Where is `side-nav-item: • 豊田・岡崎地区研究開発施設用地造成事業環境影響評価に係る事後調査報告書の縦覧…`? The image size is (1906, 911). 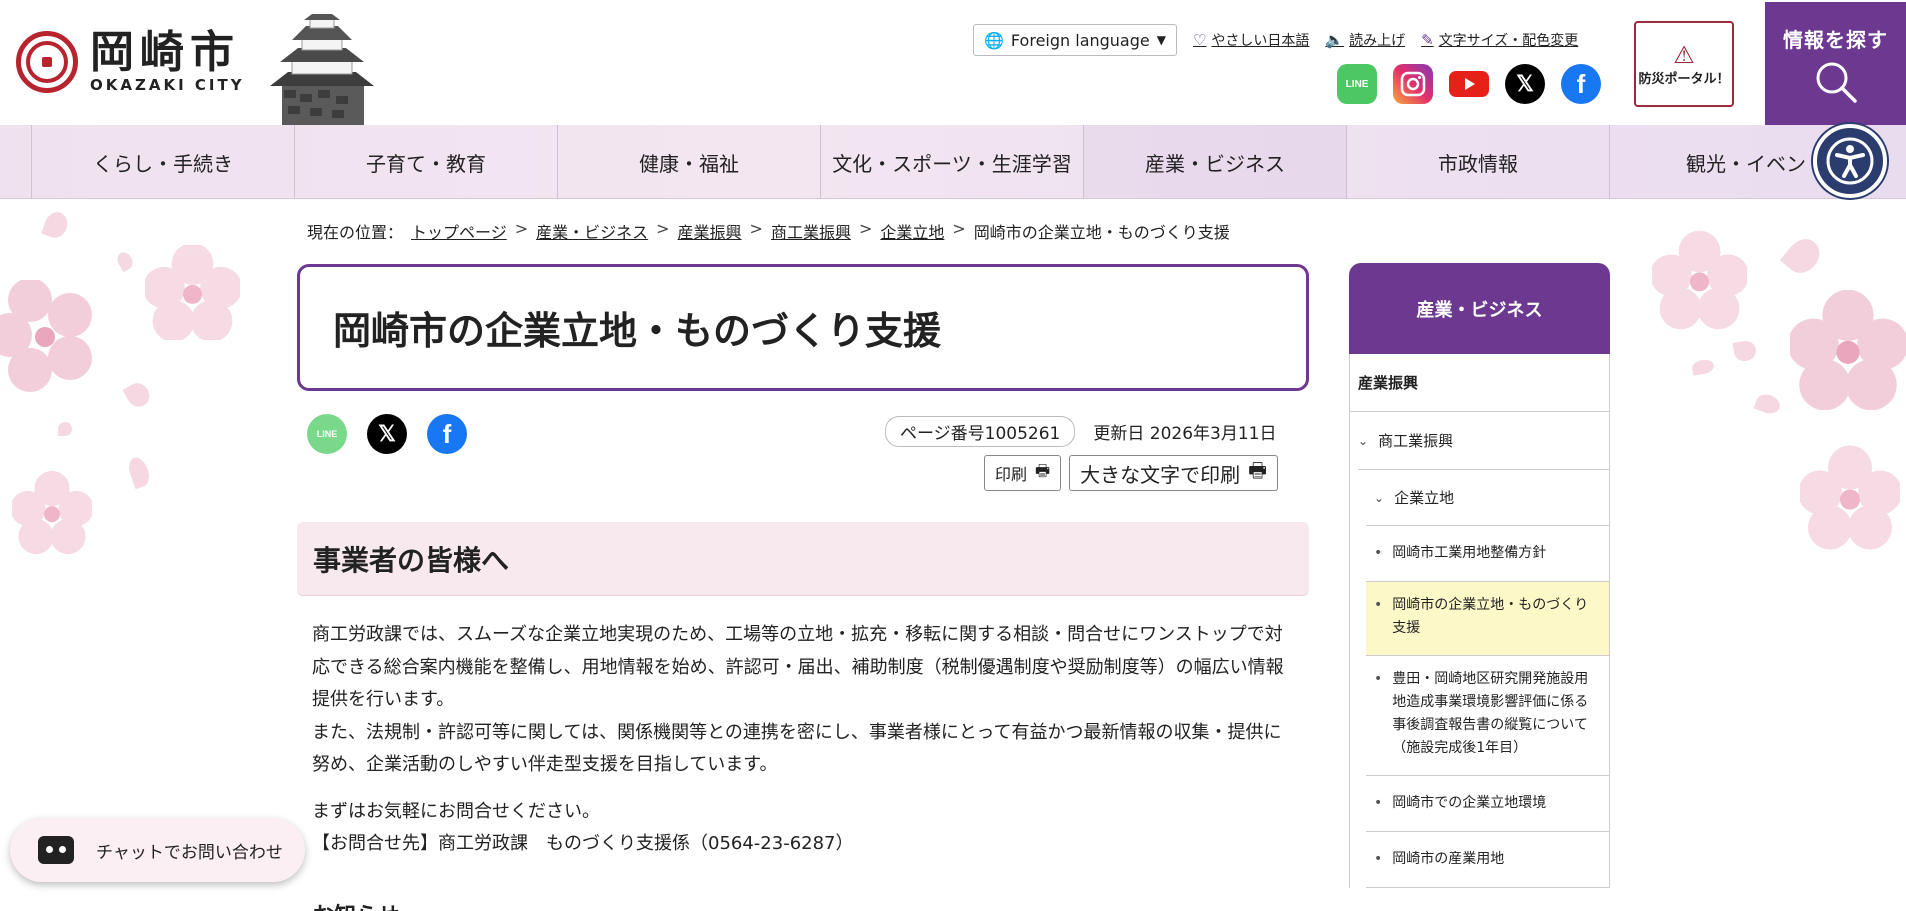 side-nav-item: • 豊田・岡崎地区研究開発施設用地造成事業環境影響評価に係る事後調査報告書の縦覧… is located at coordinates (1487, 716).